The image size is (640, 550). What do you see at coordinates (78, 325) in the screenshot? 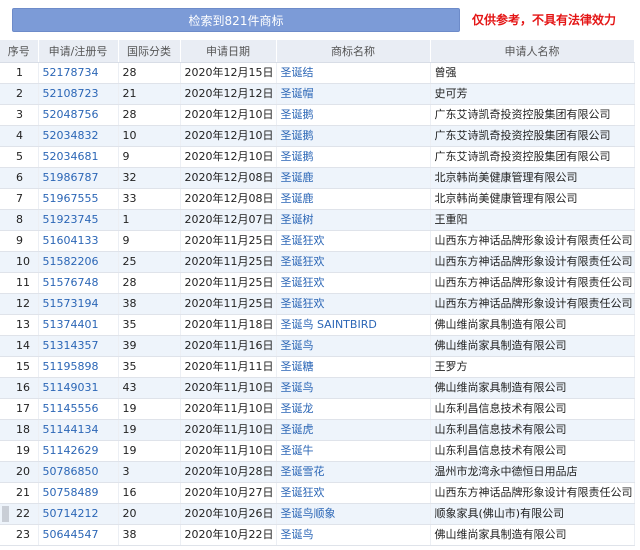
I see `registration-number-link: 51374401` at bounding box center [78, 325].